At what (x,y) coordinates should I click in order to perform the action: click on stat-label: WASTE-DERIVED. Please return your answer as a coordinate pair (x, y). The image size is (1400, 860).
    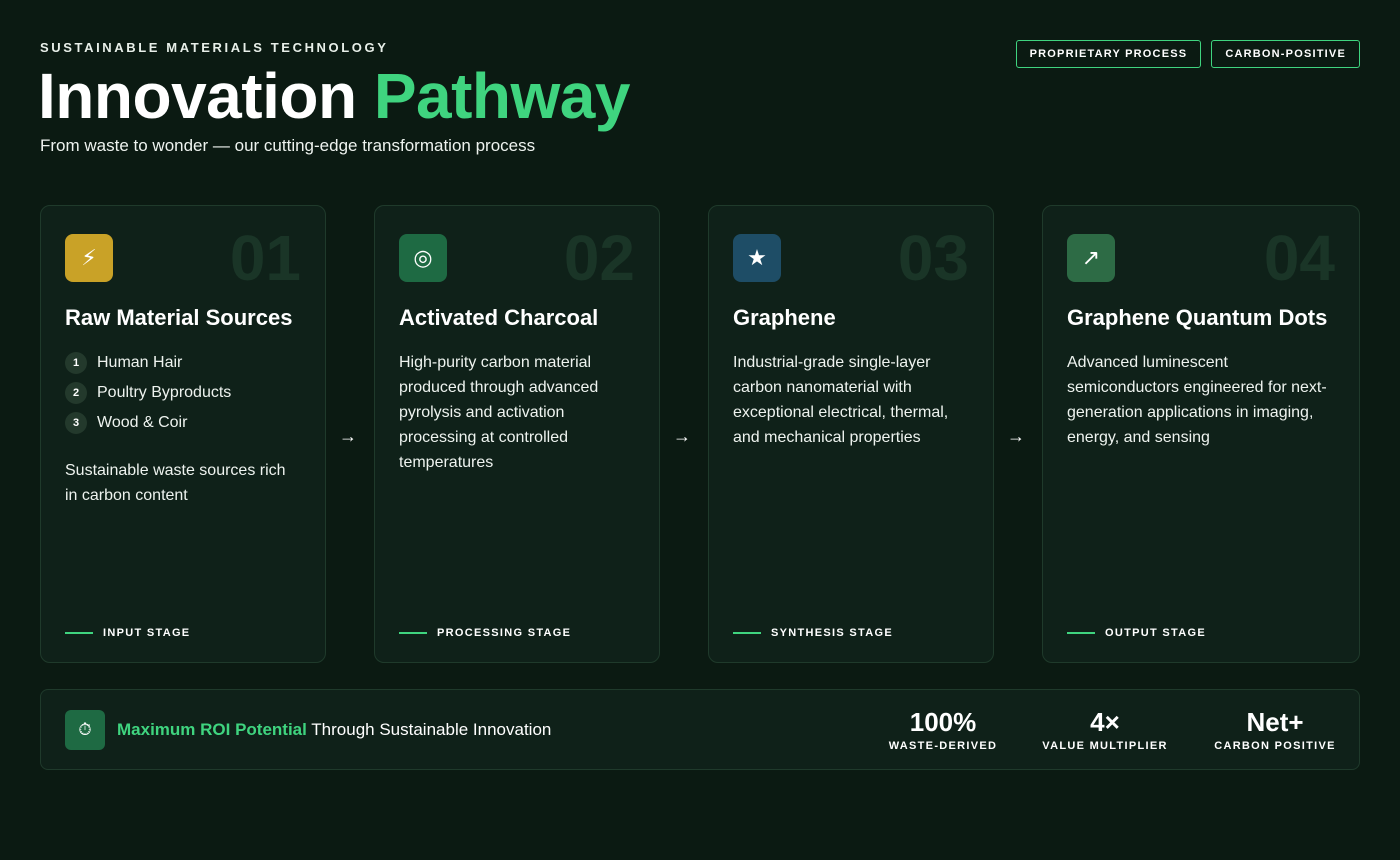
    Looking at the image, I should click on (943, 746).